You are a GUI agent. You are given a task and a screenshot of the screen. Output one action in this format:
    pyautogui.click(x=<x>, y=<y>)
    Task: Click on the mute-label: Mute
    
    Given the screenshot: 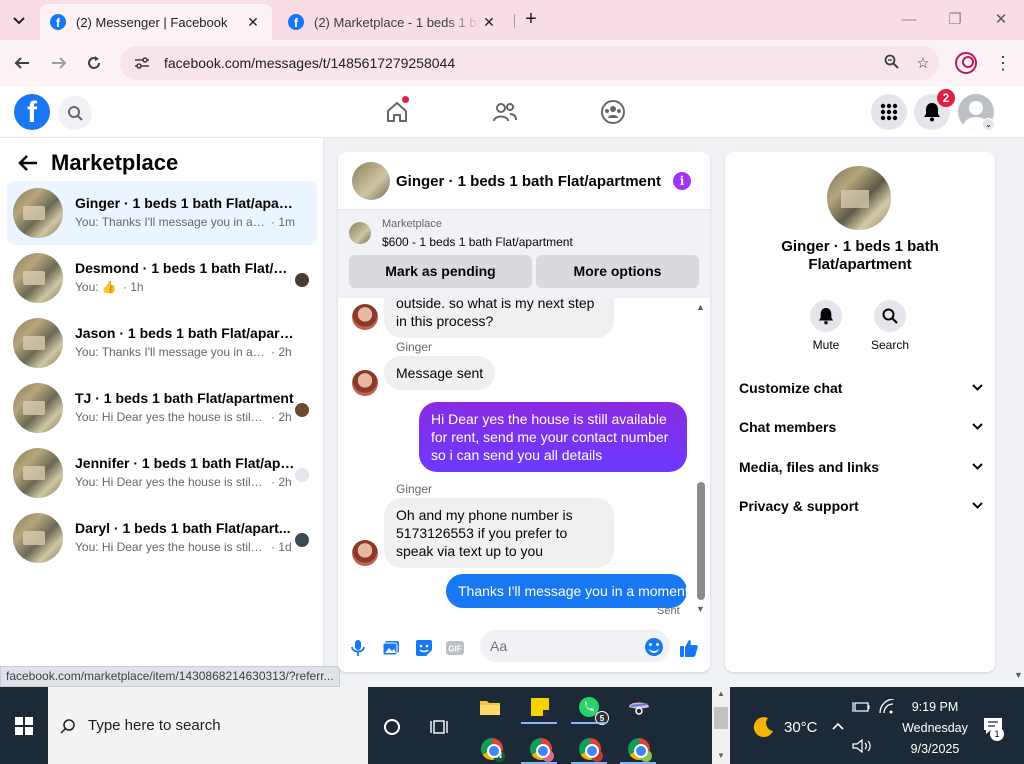 What is the action you would take?
    pyautogui.click(x=826, y=345)
    